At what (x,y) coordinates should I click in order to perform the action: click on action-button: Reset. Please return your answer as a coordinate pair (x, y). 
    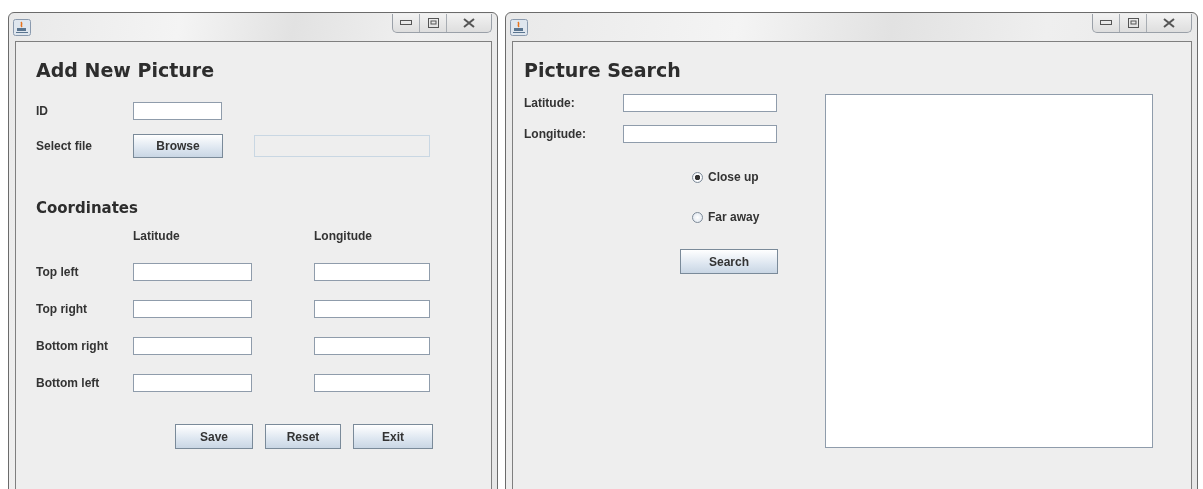
    Looking at the image, I should click on (303, 436).